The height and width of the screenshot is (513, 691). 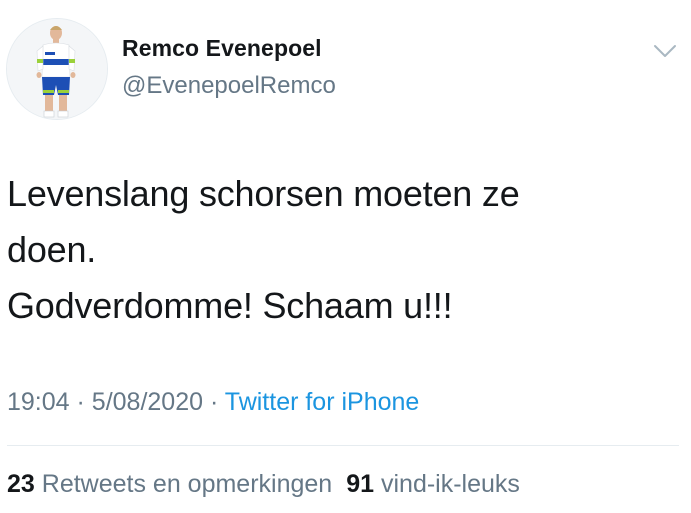 I want to click on retweets-stat: 23 Retweets en opmerkingen, so click(x=169, y=484).